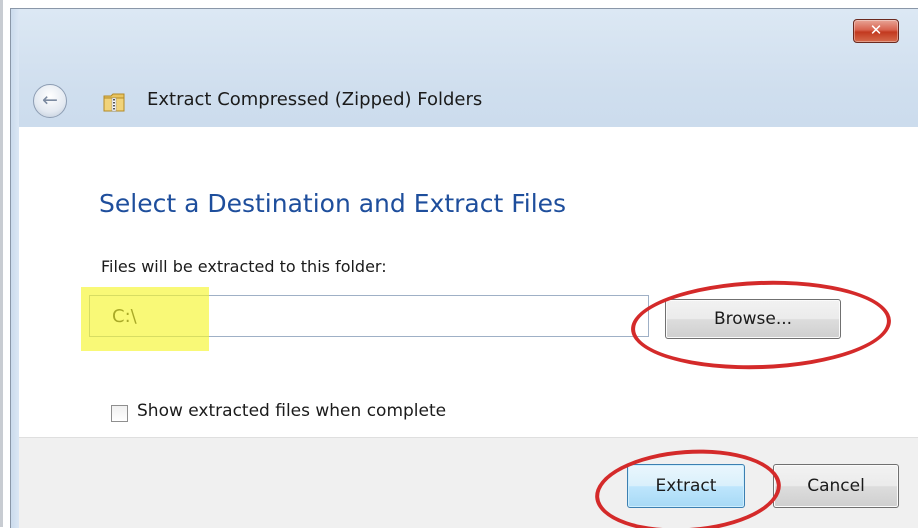 This screenshot has height=528, width=918. What do you see at coordinates (15, 268) in the screenshot?
I see `window-frame-left` at bounding box center [15, 268].